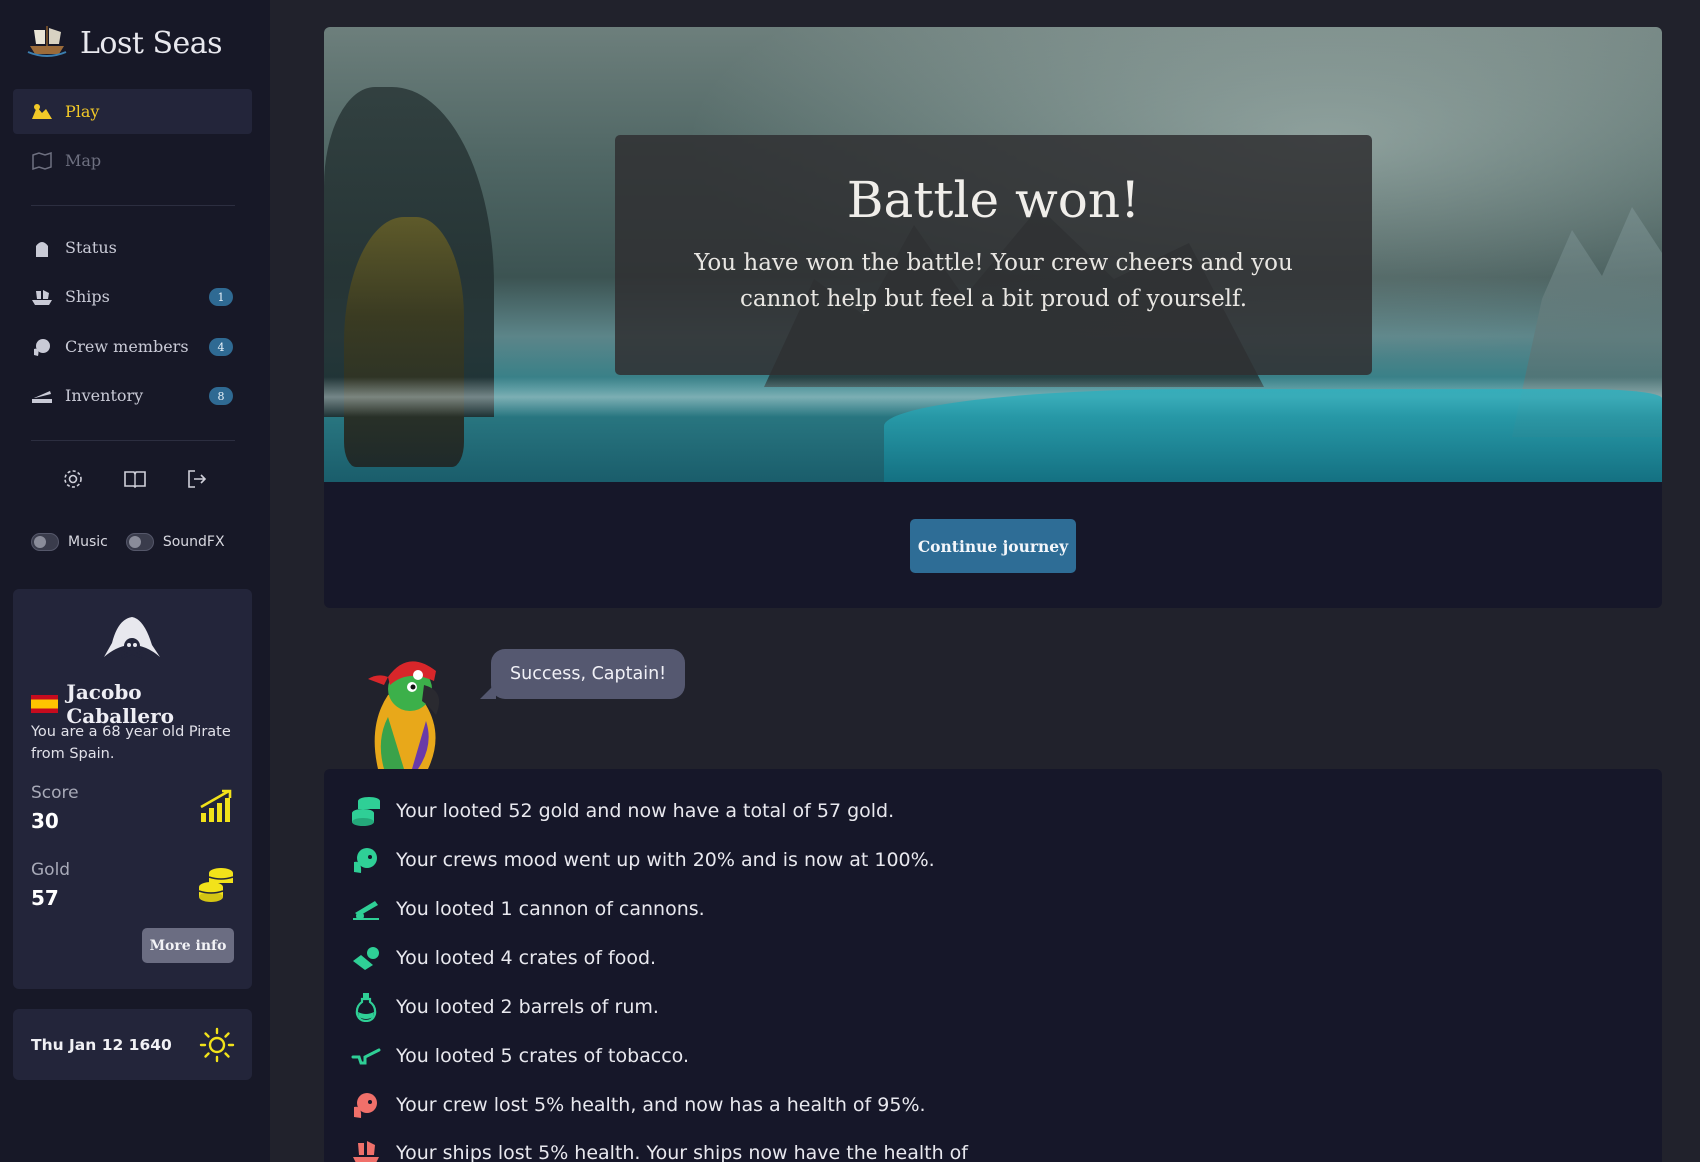 The height and width of the screenshot is (1162, 1700). What do you see at coordinates (582, 674) in the screenshot?
I see `parrot-speech-bubble: Success, Captain!` at bounding box center [582, 674].